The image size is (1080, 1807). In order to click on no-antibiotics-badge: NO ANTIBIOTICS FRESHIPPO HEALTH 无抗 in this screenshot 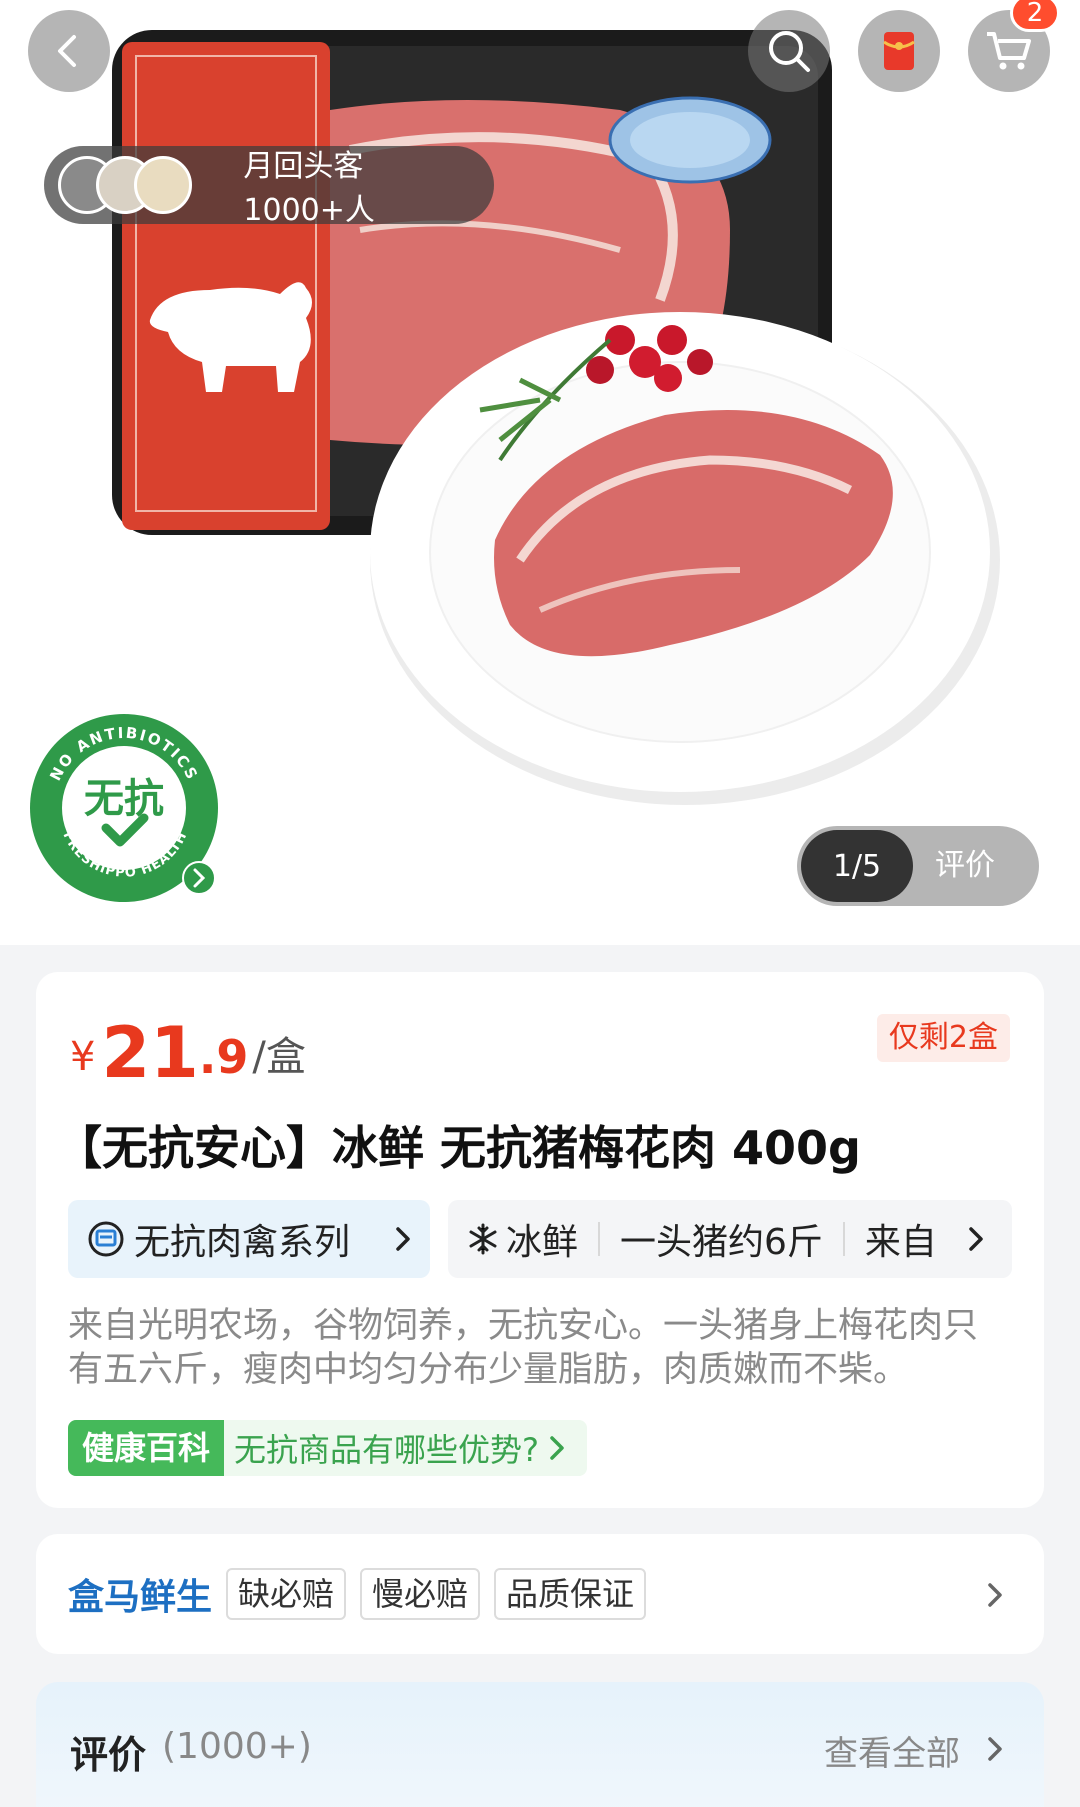, I will do `click(124, 808)`.